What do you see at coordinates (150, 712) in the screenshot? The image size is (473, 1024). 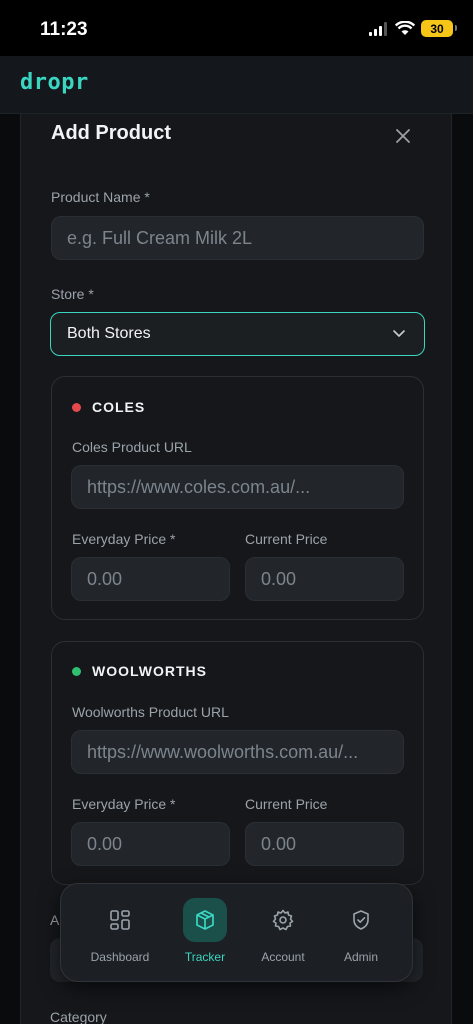 I see `woolworths-url-label: Woolworths Product URL` at bounding box center [150, 712].